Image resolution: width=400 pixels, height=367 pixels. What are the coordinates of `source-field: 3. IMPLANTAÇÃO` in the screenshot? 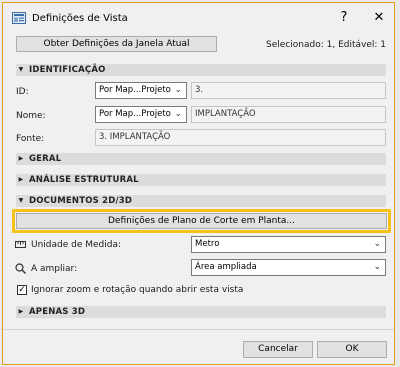 It's located at (240, 137).